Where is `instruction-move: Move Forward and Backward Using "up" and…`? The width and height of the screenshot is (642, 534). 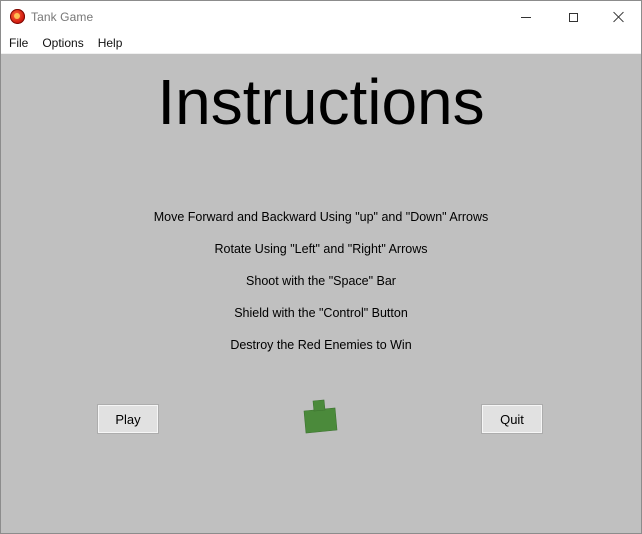 instruction-move: Move Forward and Backward Using "up" and… is located at coordinates (321, 217).